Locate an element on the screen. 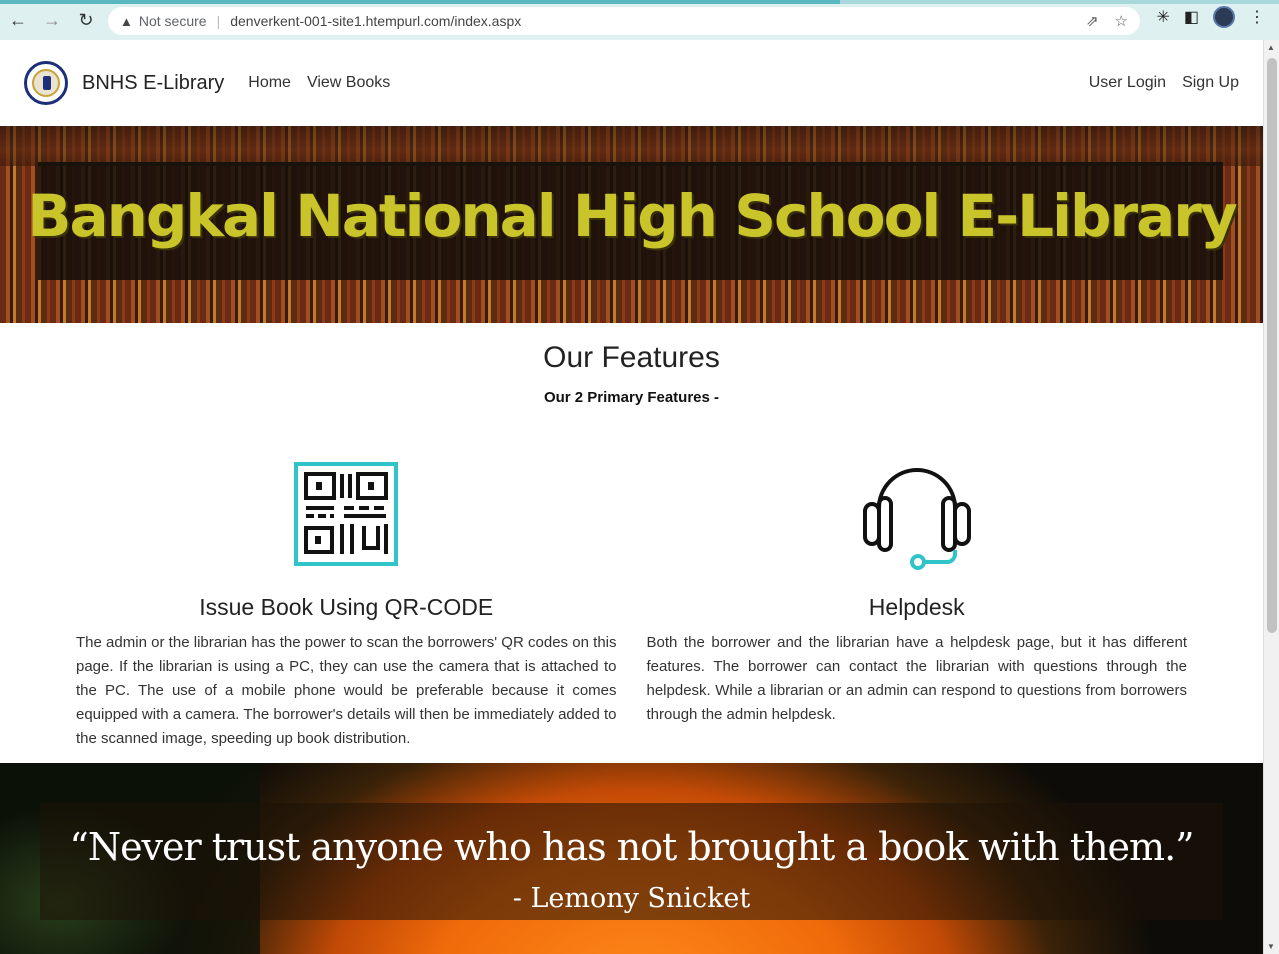 The height and width of the screenshot is (954, 1279). nav-view-books-link: View Books is located at coordinates (348, 83).